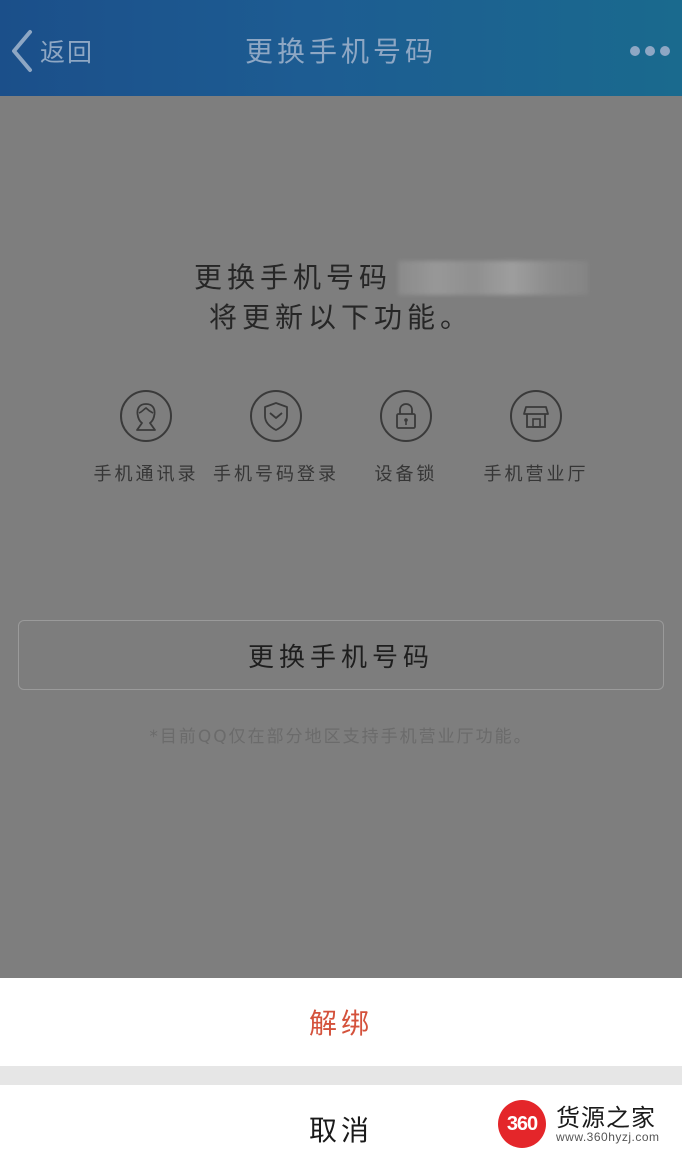 This screenshot has height=1173, width=682. I want to click on feature-phone-login: 手机号码登录, so click(276, 438).